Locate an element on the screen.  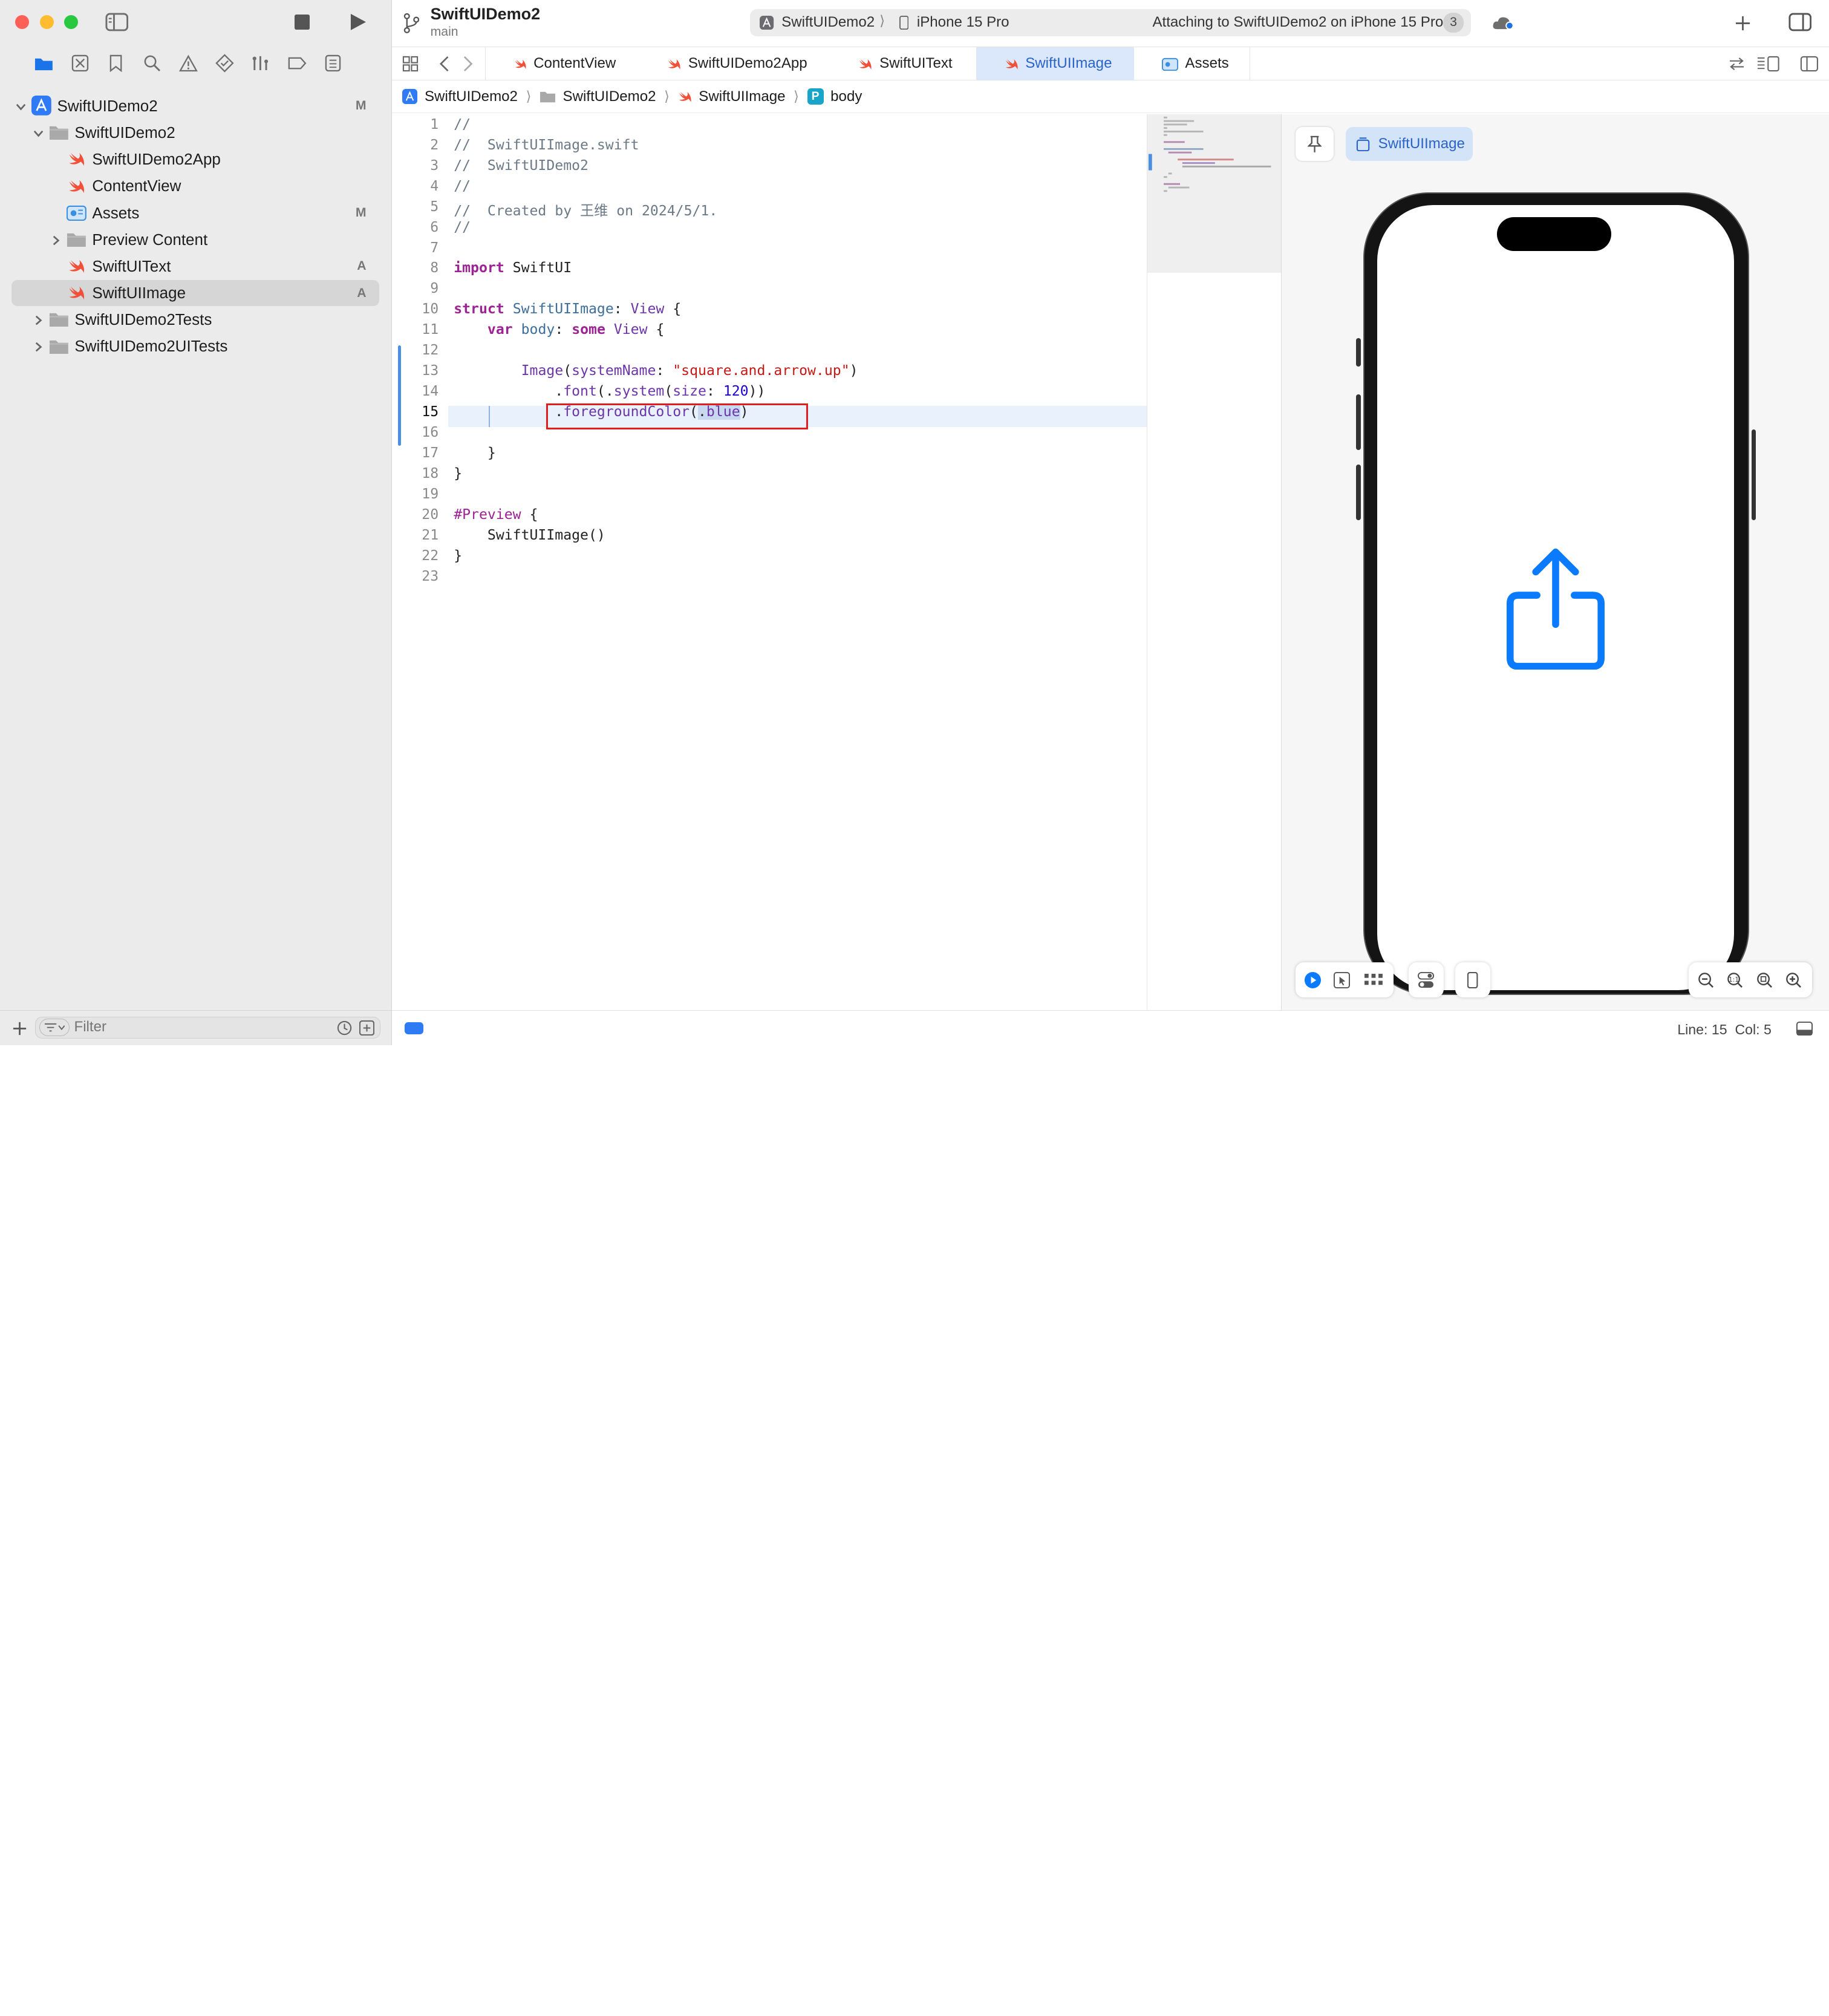
tree-item-swiftuidemo2app: SwiftUIDemo2App is located at coordinates (195, 160).